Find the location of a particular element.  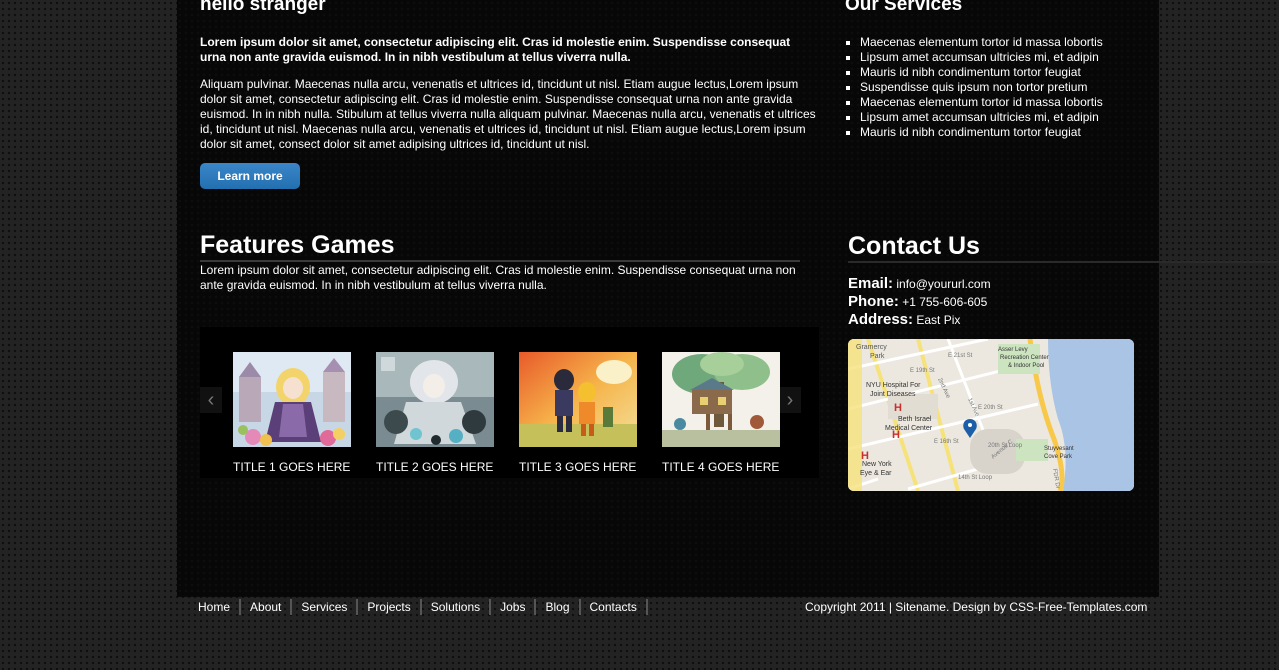

svg-text: & Indoor Pool is located at coordinates (1026, 366).